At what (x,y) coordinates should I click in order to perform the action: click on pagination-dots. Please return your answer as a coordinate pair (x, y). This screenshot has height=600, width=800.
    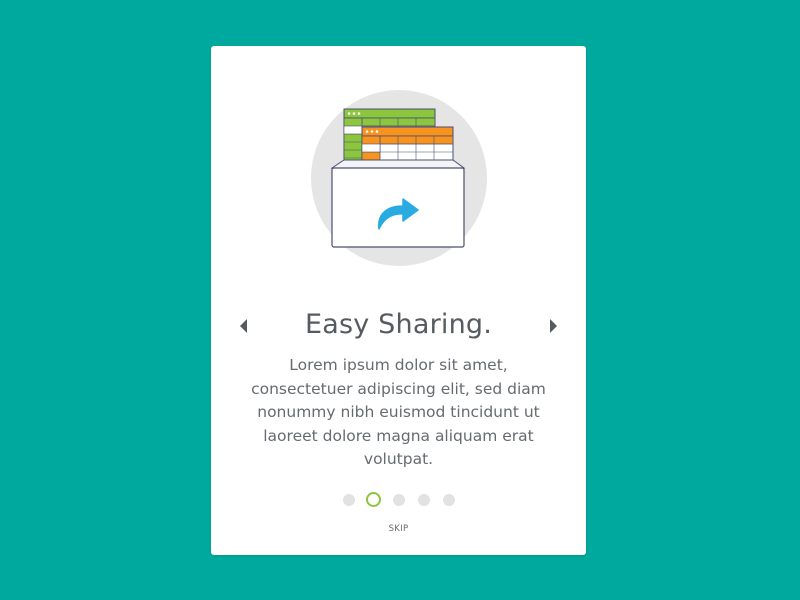
    Looking at the image, I should click on (398, 500).